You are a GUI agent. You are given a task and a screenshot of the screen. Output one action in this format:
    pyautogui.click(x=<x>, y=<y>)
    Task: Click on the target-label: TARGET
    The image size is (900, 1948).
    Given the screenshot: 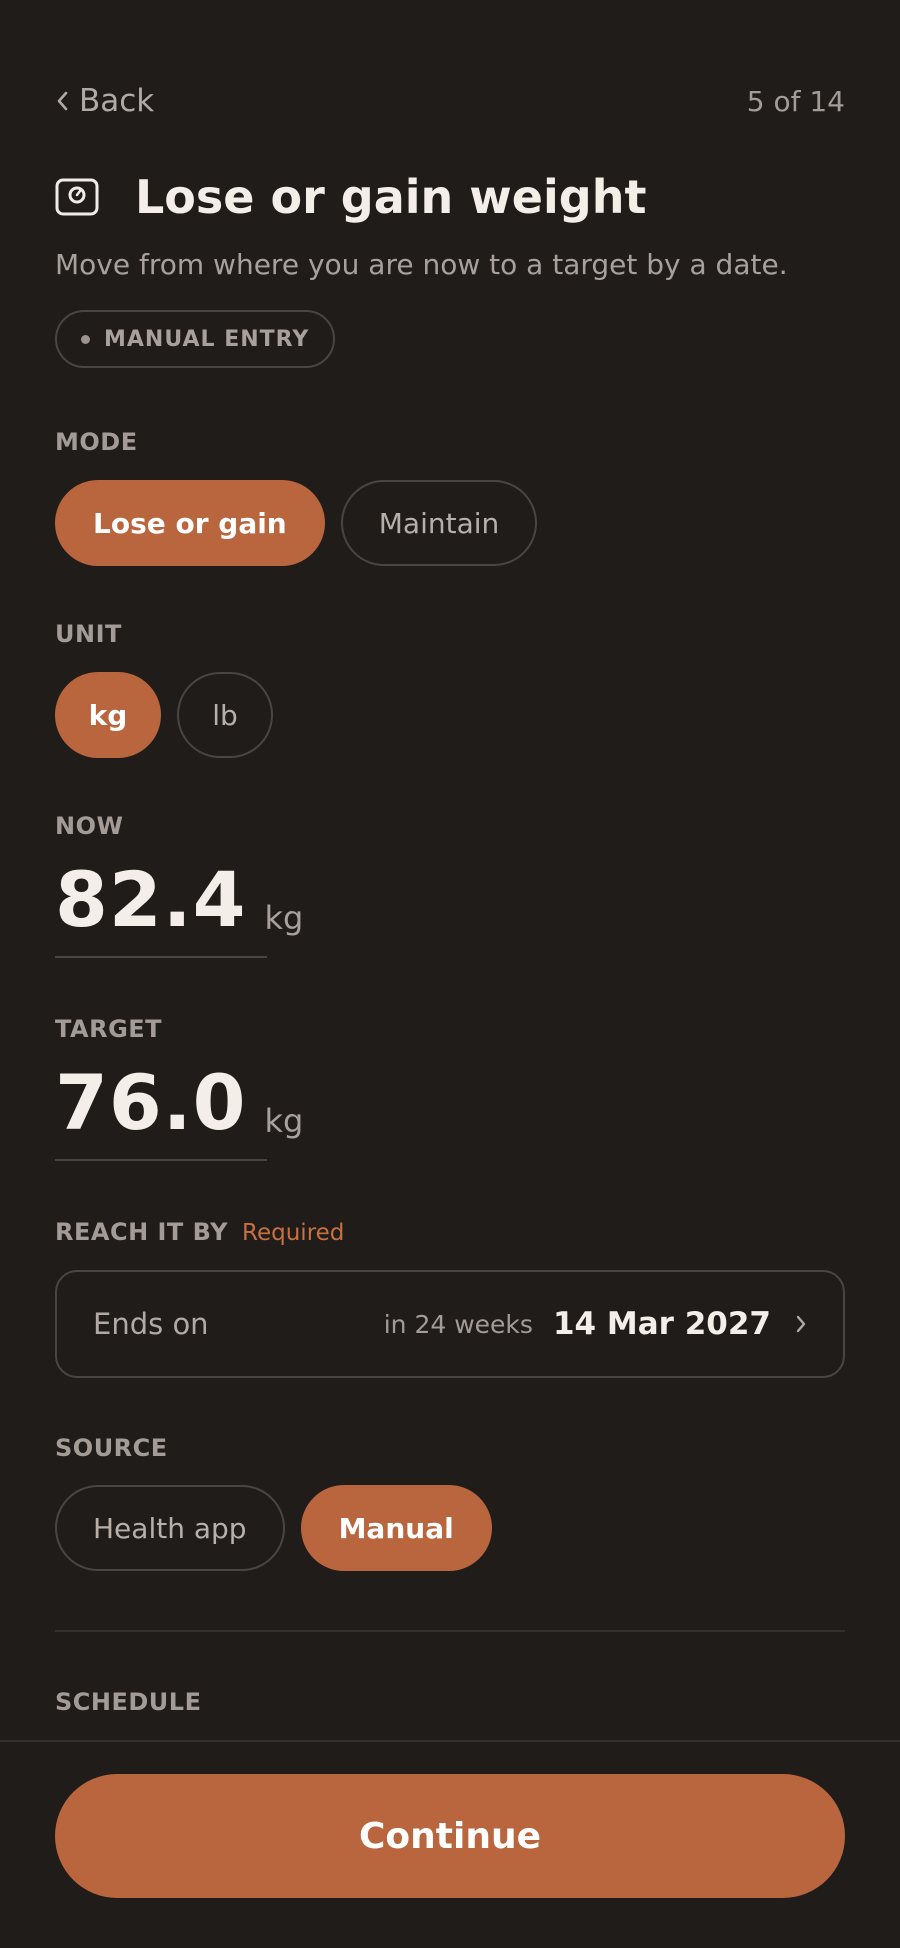 What is the action you would take?
    pyautogui.click(x=109, y=1029)
    